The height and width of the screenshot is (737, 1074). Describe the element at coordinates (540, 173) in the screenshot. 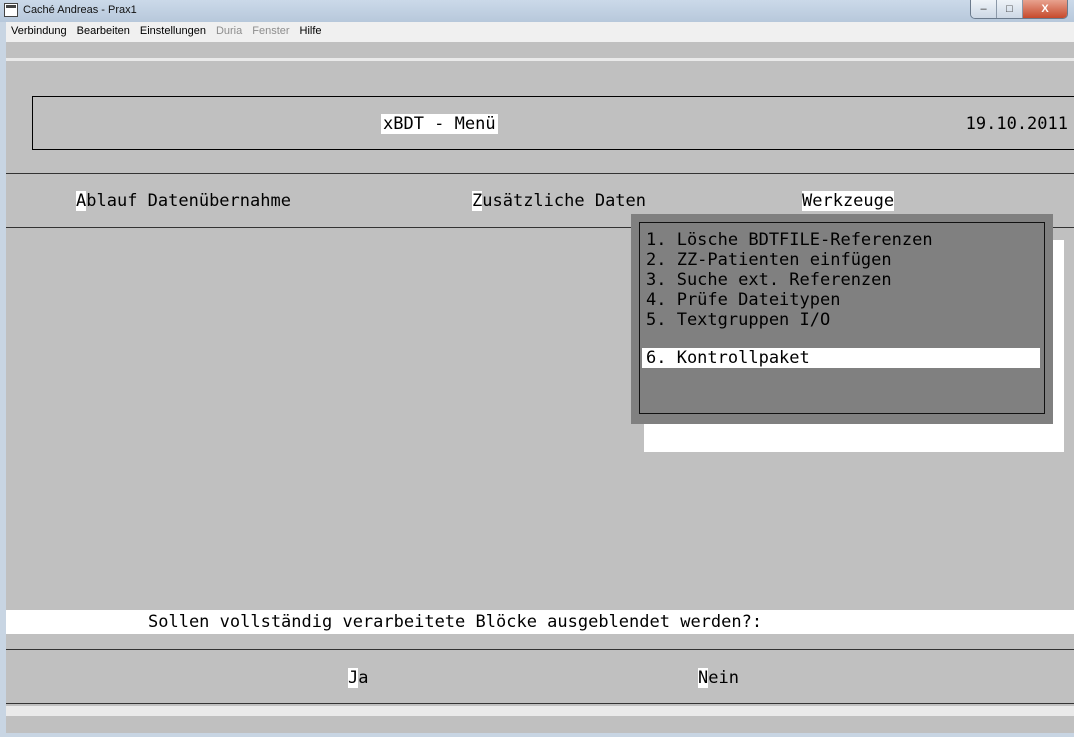

I see `menu-top-divider` at that location.